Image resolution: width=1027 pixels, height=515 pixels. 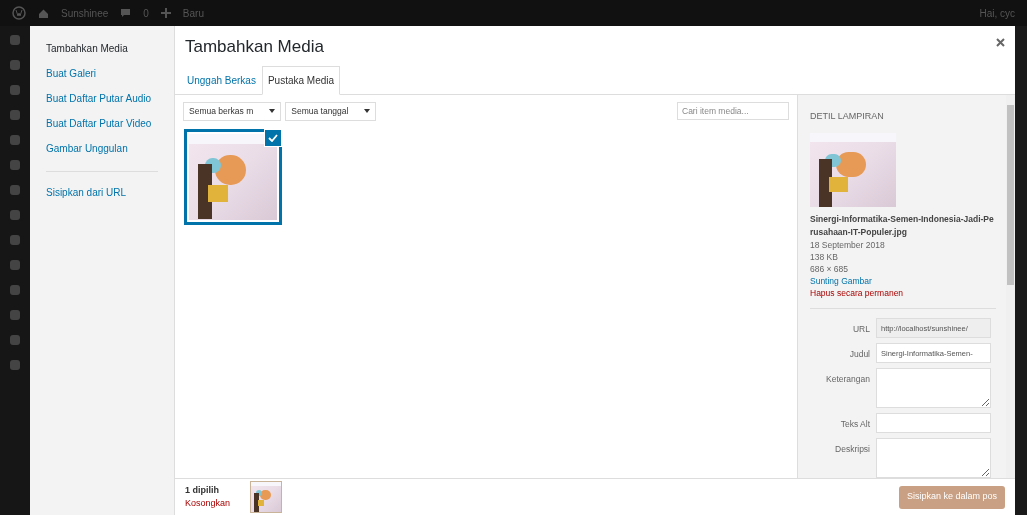 I want to click on edit-image-link: Sunting Gambar, so click(x=903, y=281).